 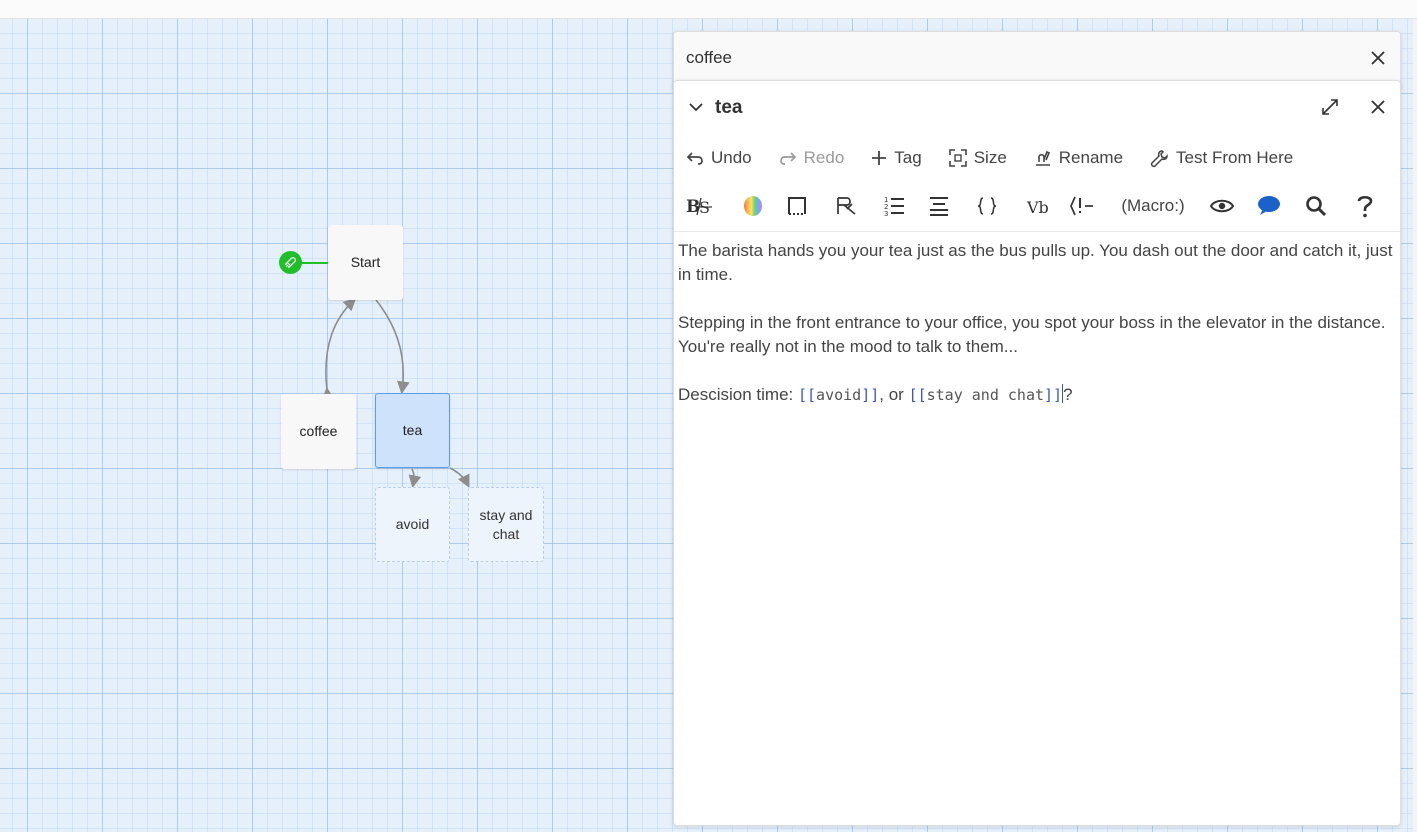 I want to click on decision-suffix: ?, so click(x=1068, y=394).